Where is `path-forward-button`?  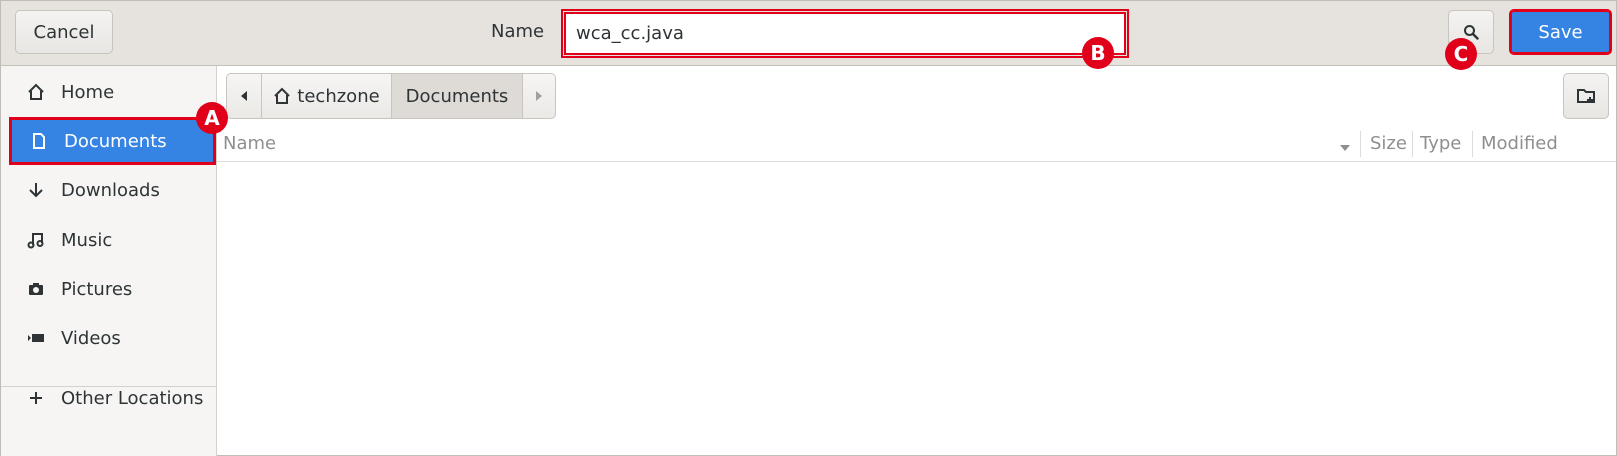 path-forward-button is located at coordinates (539, 96).